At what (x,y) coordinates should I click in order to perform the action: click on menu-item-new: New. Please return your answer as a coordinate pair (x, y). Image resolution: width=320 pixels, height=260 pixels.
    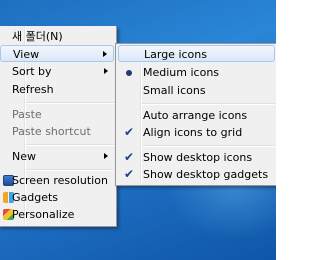
    Looking at the image, I should click on (57, 156).